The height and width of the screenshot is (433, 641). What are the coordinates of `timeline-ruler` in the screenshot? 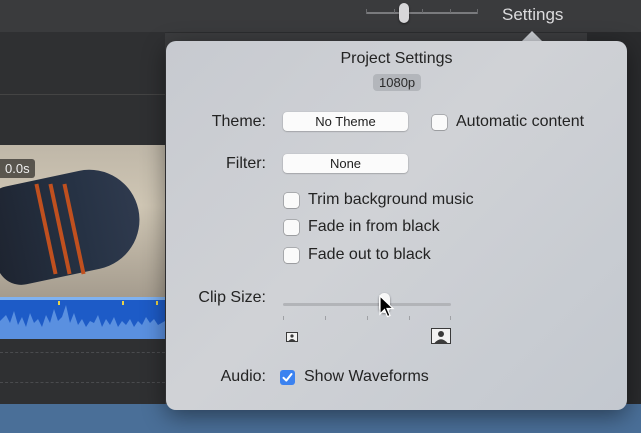 It's located at (82, 94).